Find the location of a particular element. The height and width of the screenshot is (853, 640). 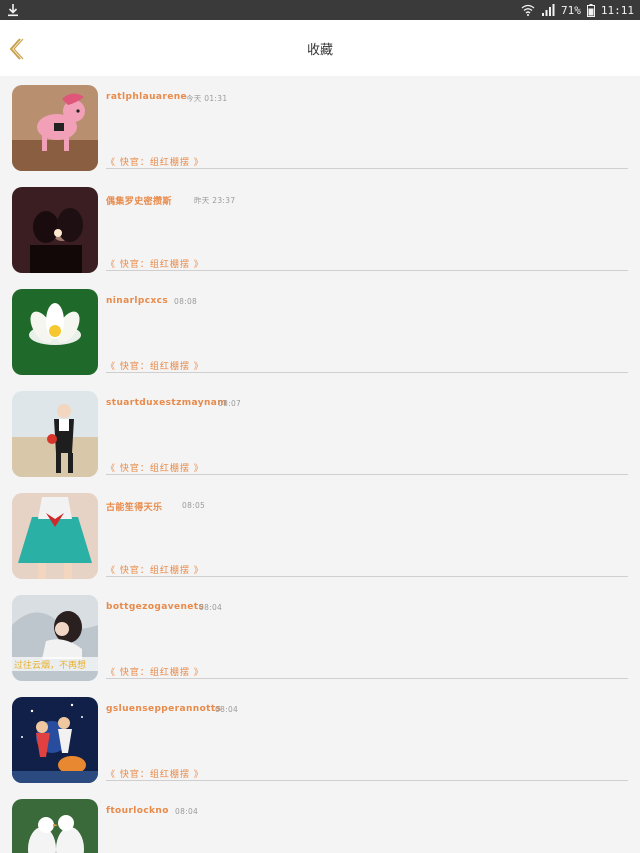

list-item: 偶集罗史密攒斯 昨天 23:37 《 快官：组红棚摆 》 is located at coordinates (320, 229).